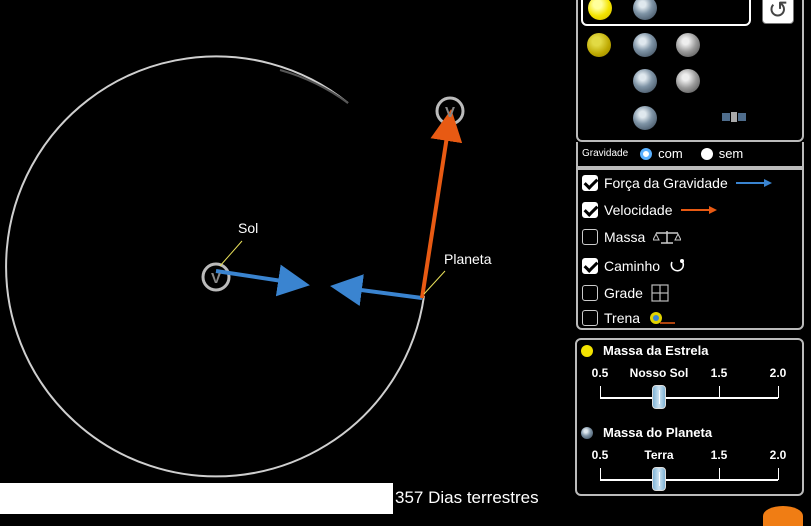  I want to click on dim-star-icon, so click(599, 45).